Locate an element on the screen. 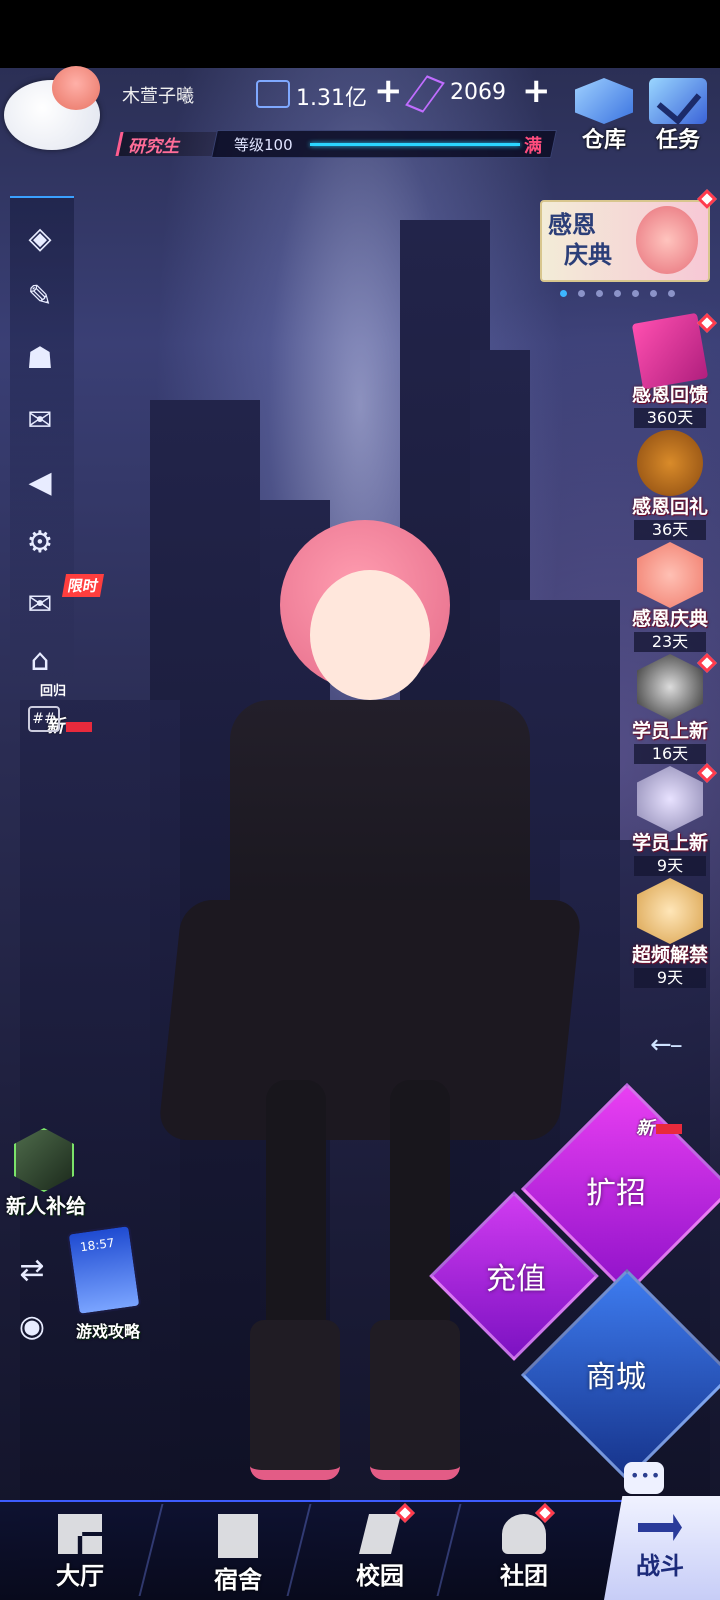 This screenshot has width=720, height=1600. nav-club: 社团 is located at coordinates (524, 1550).